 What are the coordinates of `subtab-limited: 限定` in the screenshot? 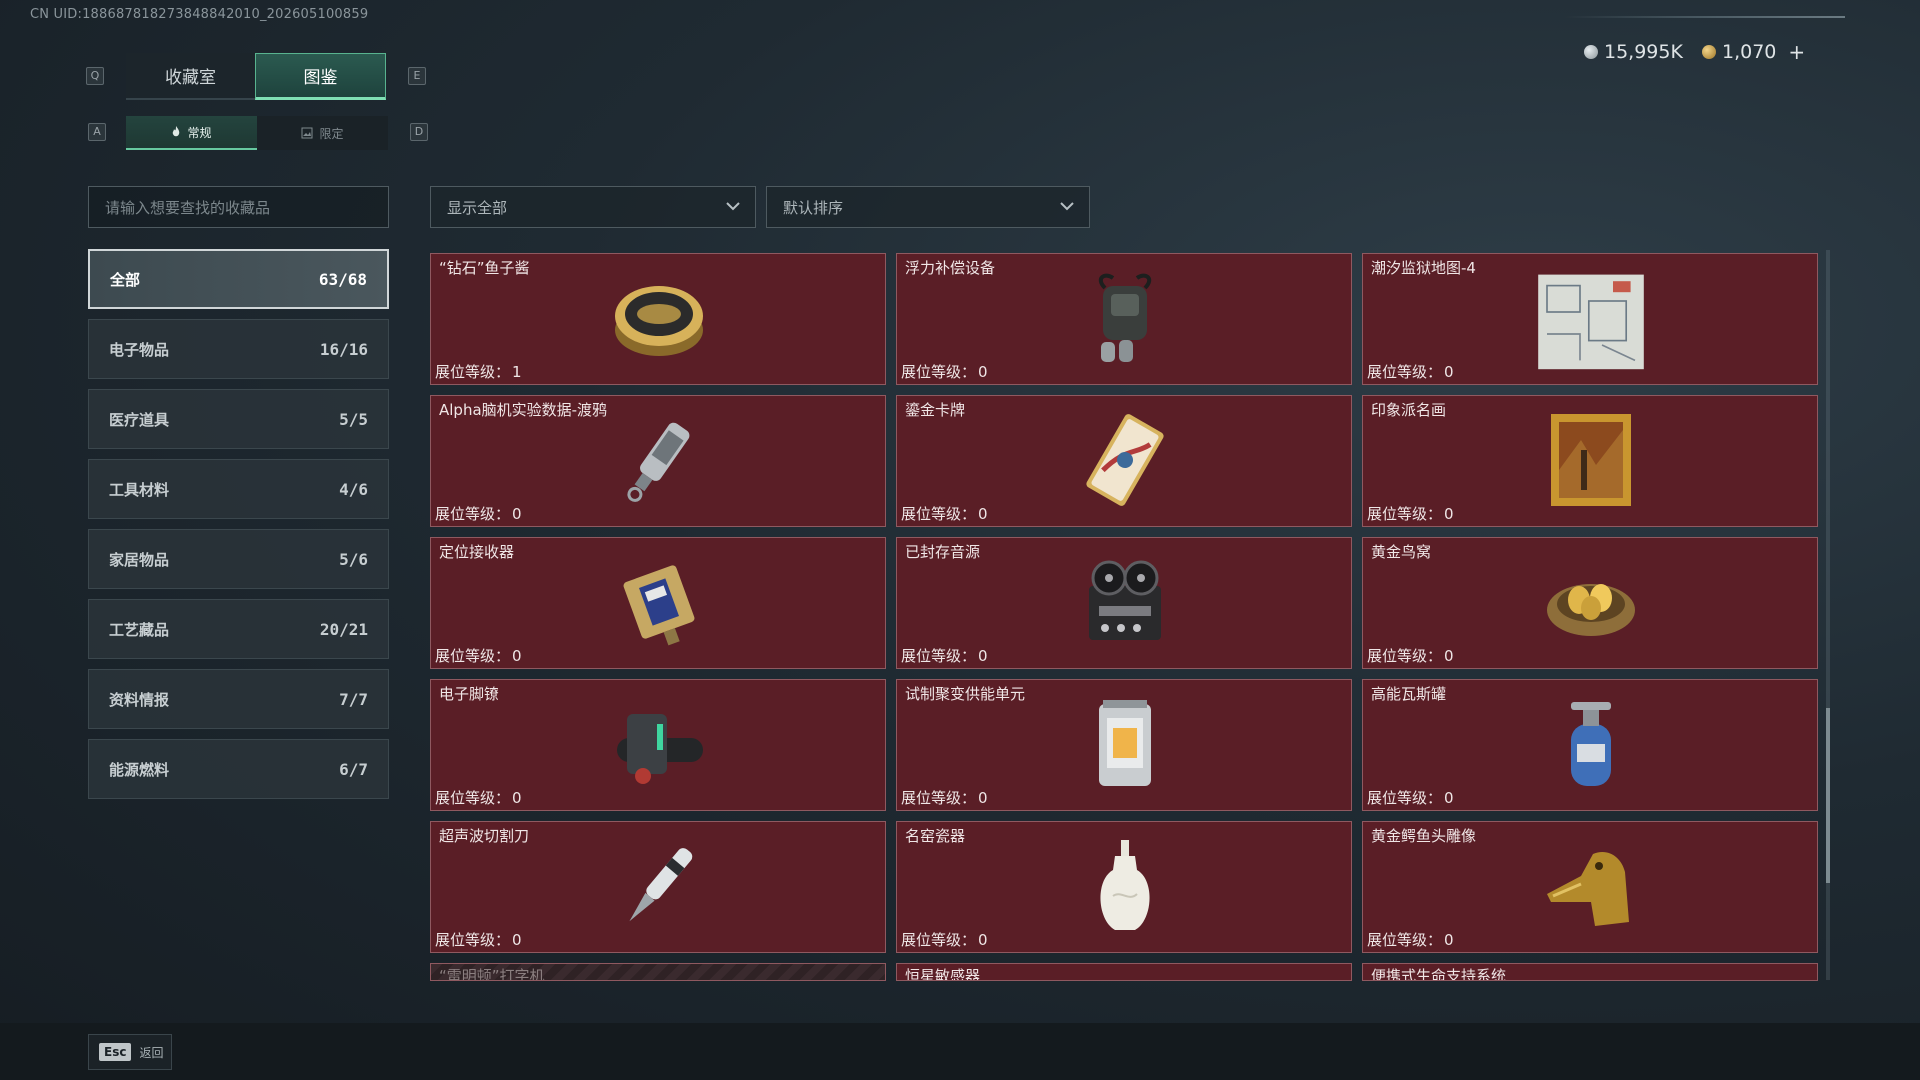 It's located at (322, 133).